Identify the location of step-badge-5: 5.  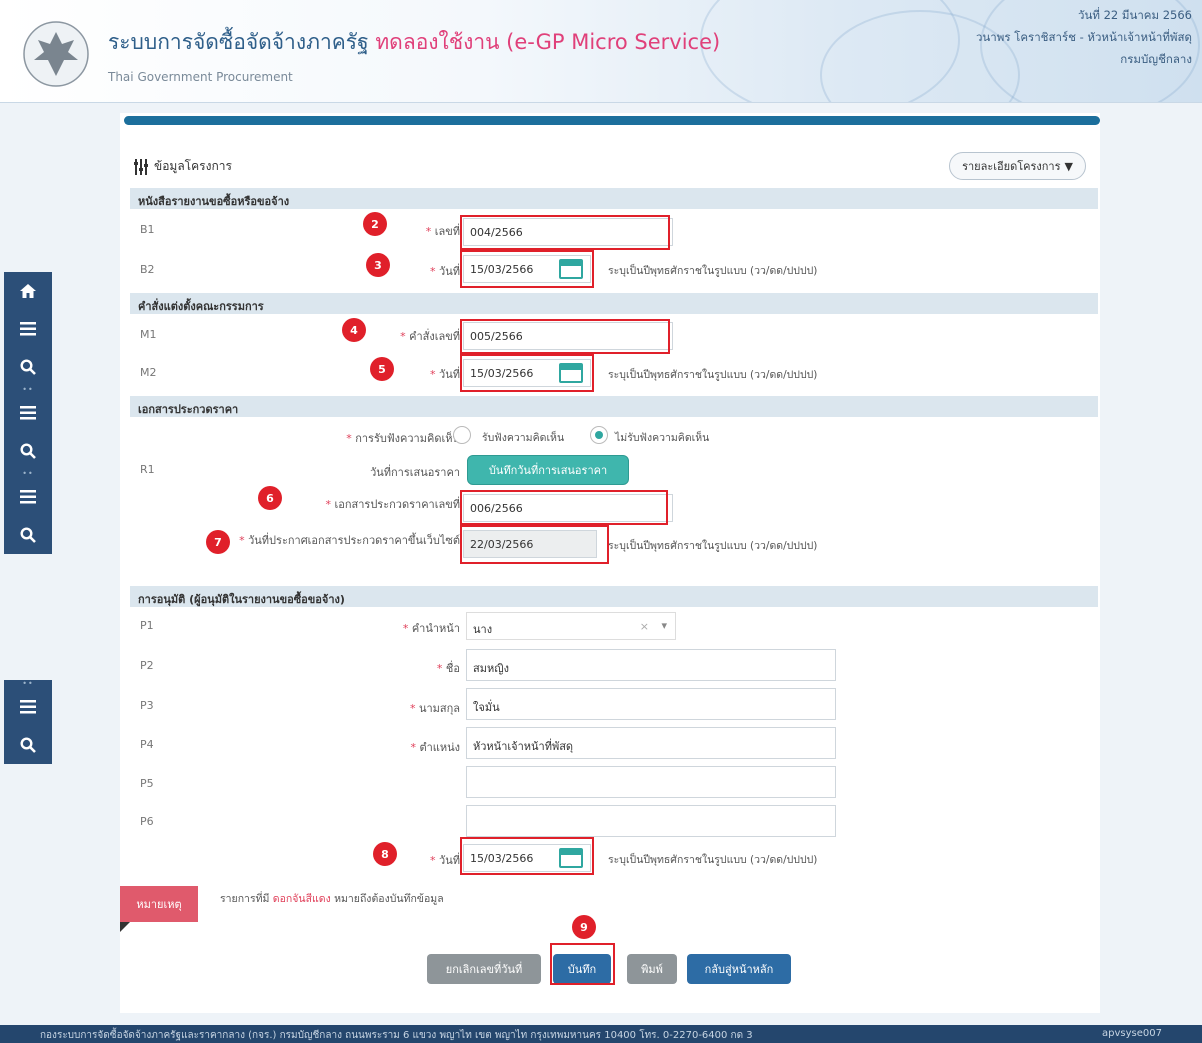
(382, 369).